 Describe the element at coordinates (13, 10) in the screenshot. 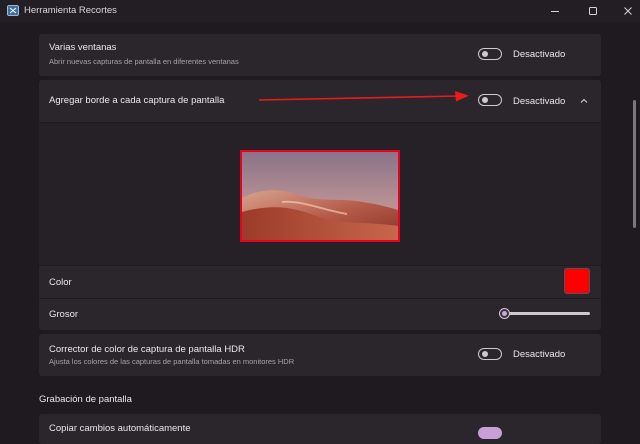

I see `snipping-tool-app-icon` at that location.